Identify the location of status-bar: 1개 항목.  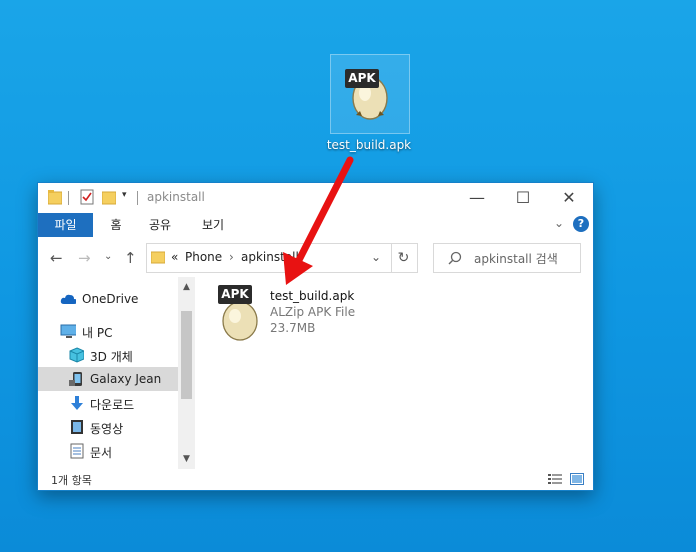
(315, 479).